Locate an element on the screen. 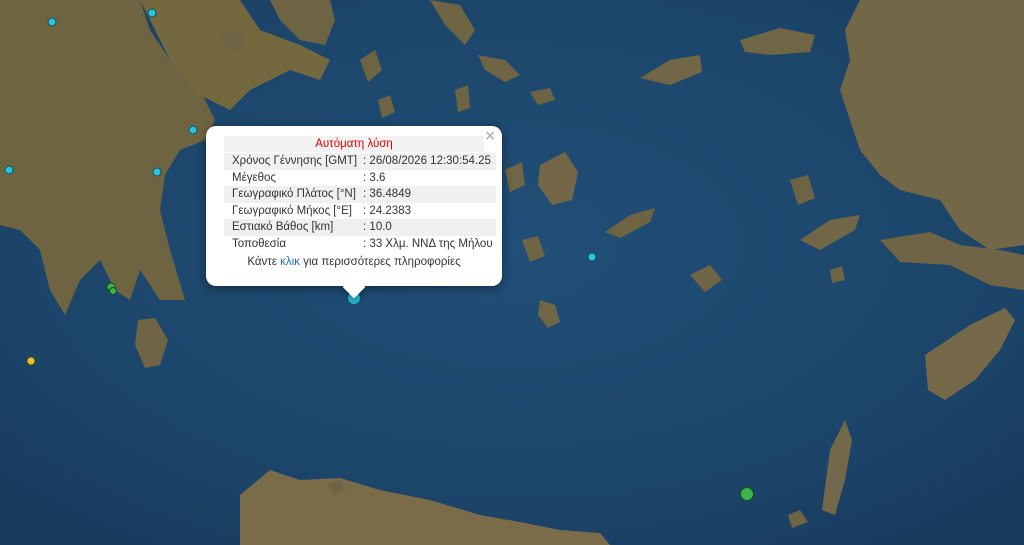 Image resolution: width=1024 pixels, height=545 pixels. info-value: : 36.4849 is located at coordinates (428, 194).